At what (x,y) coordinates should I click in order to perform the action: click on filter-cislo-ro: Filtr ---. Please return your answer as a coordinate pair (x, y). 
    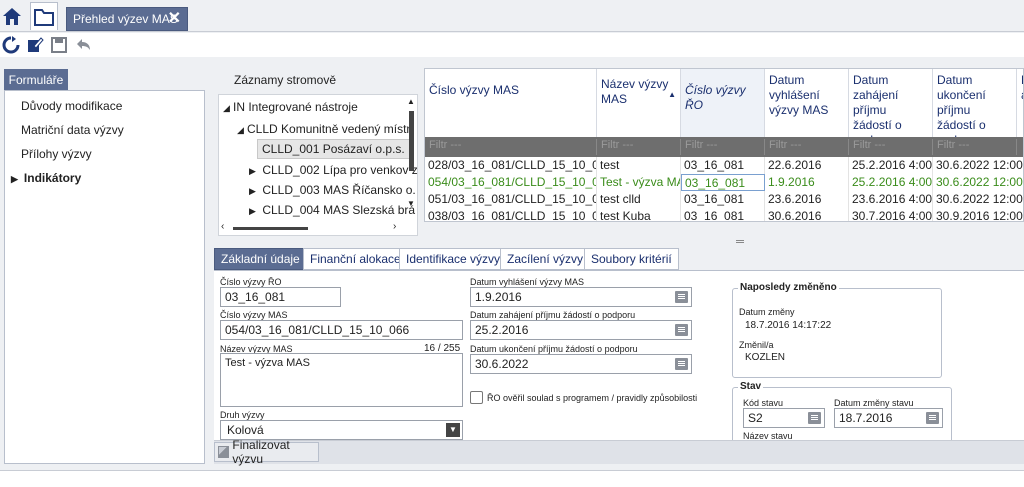
    Looking at the image, I should click on (723, 147).